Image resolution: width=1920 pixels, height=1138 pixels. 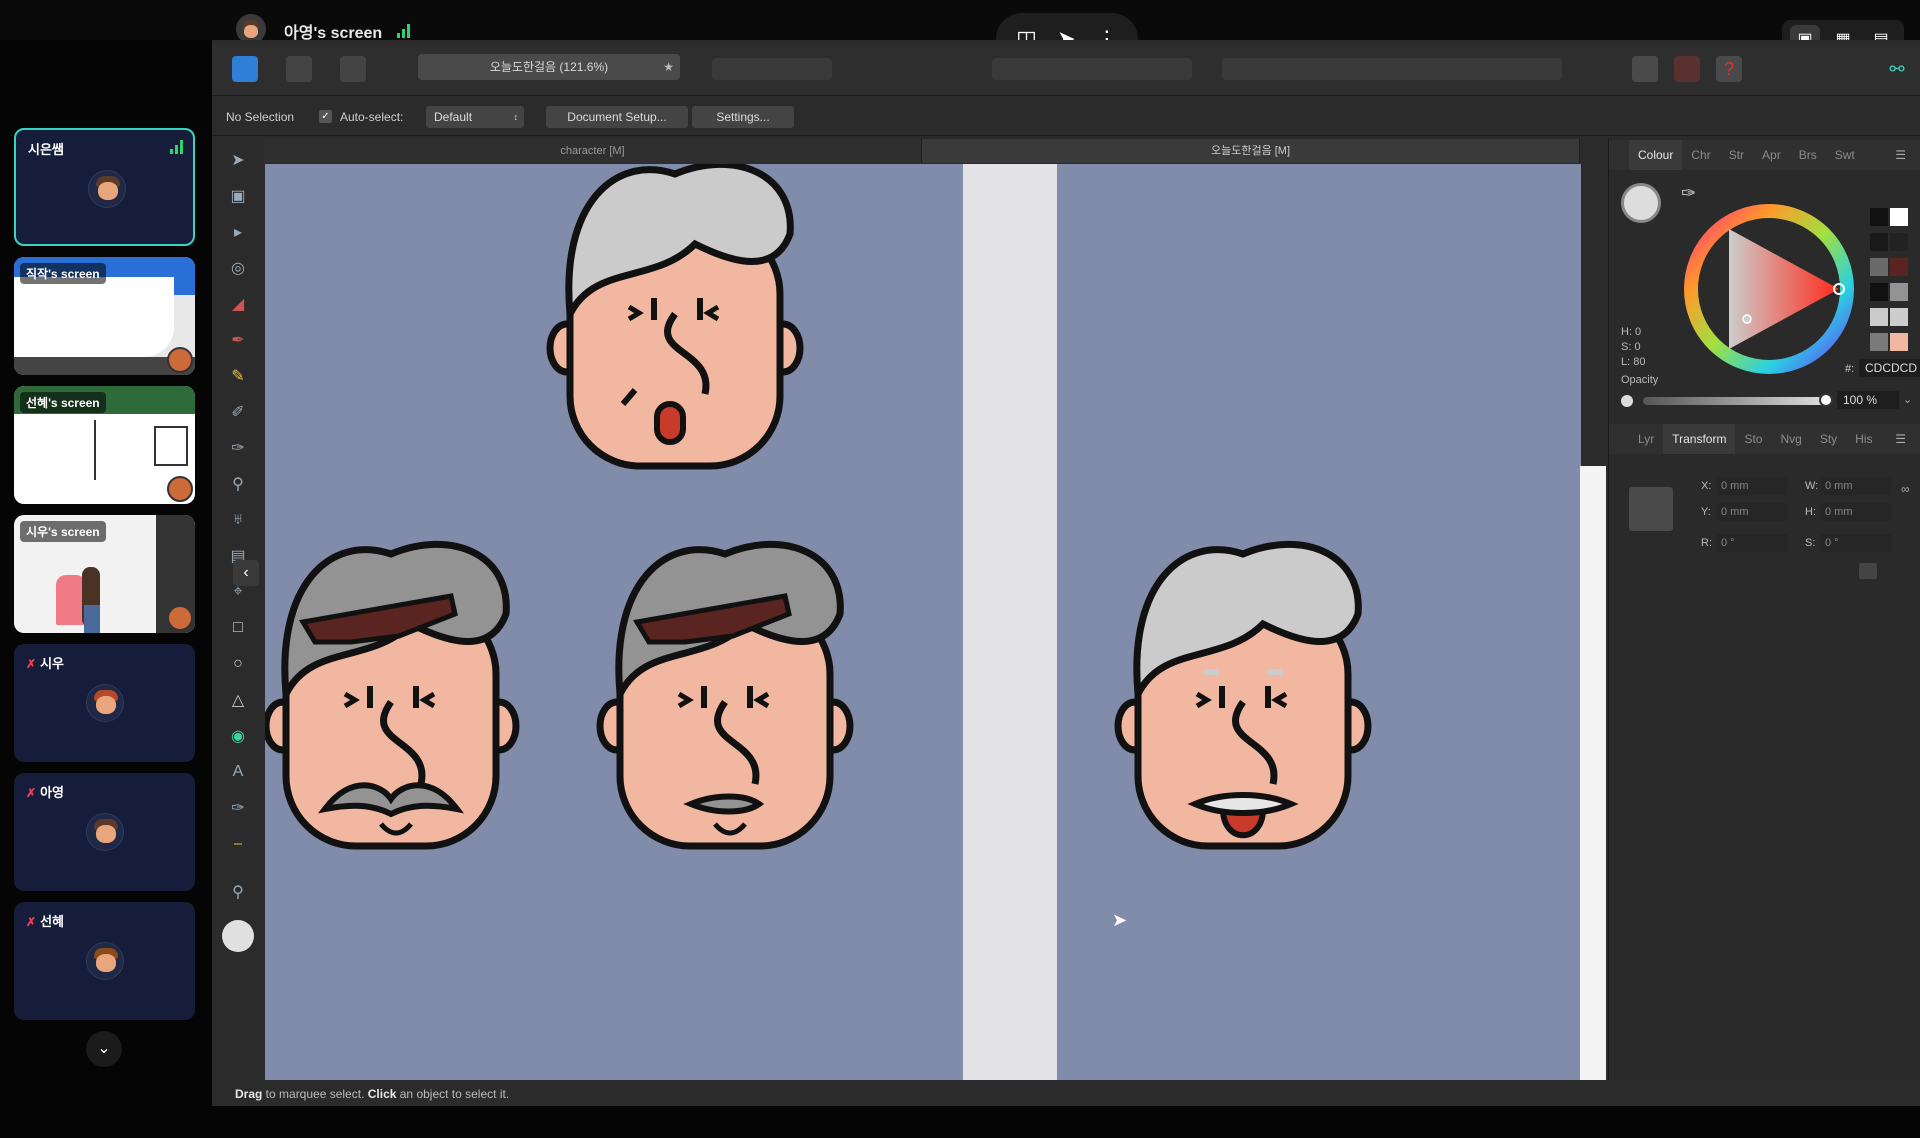 I want to click on status-drag: Drag, so click(x=249, y=1094).